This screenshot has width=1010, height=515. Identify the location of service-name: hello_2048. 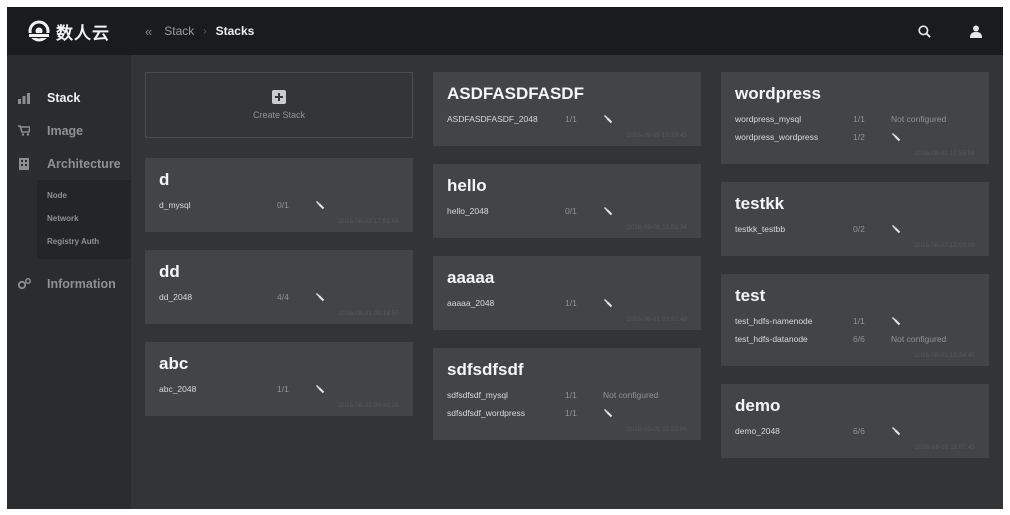
(506, 211).